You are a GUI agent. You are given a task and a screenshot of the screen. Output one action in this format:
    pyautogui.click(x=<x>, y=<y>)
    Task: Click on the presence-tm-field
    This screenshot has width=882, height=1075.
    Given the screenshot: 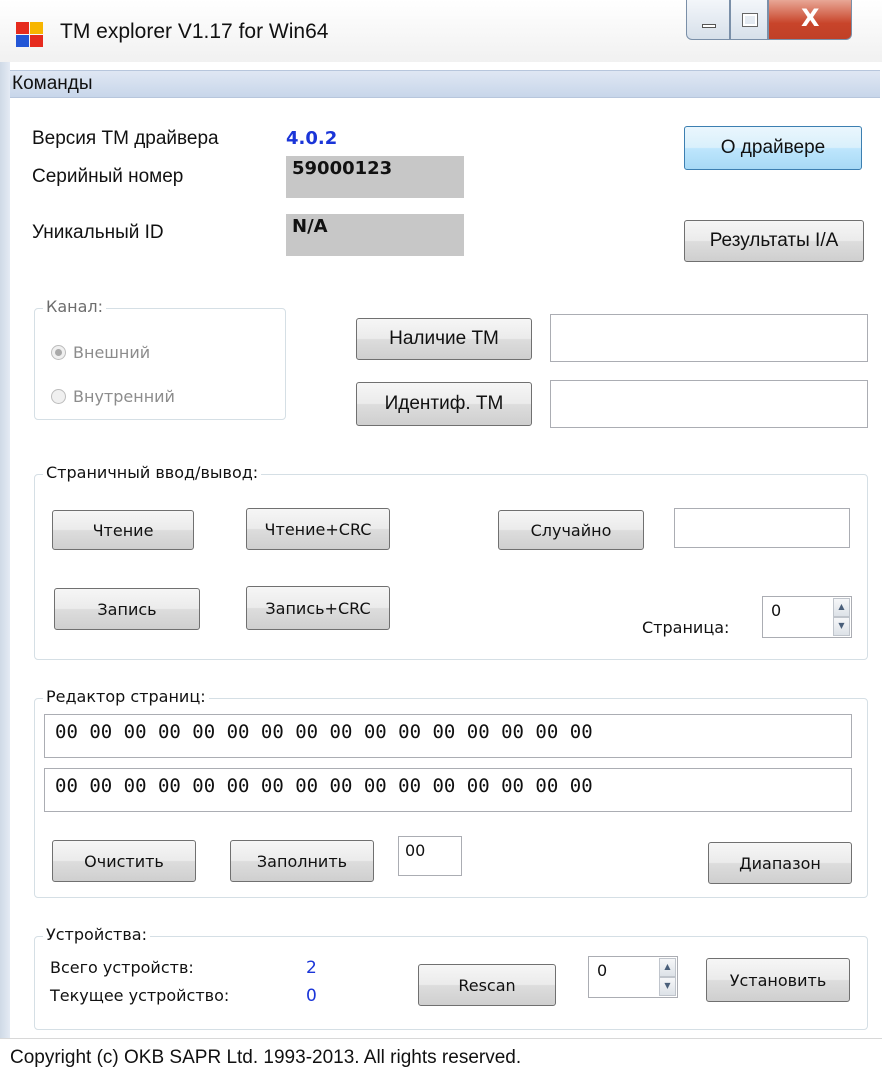 What is the action you would take?
    pyautogui.click(x=709, y=338)
    